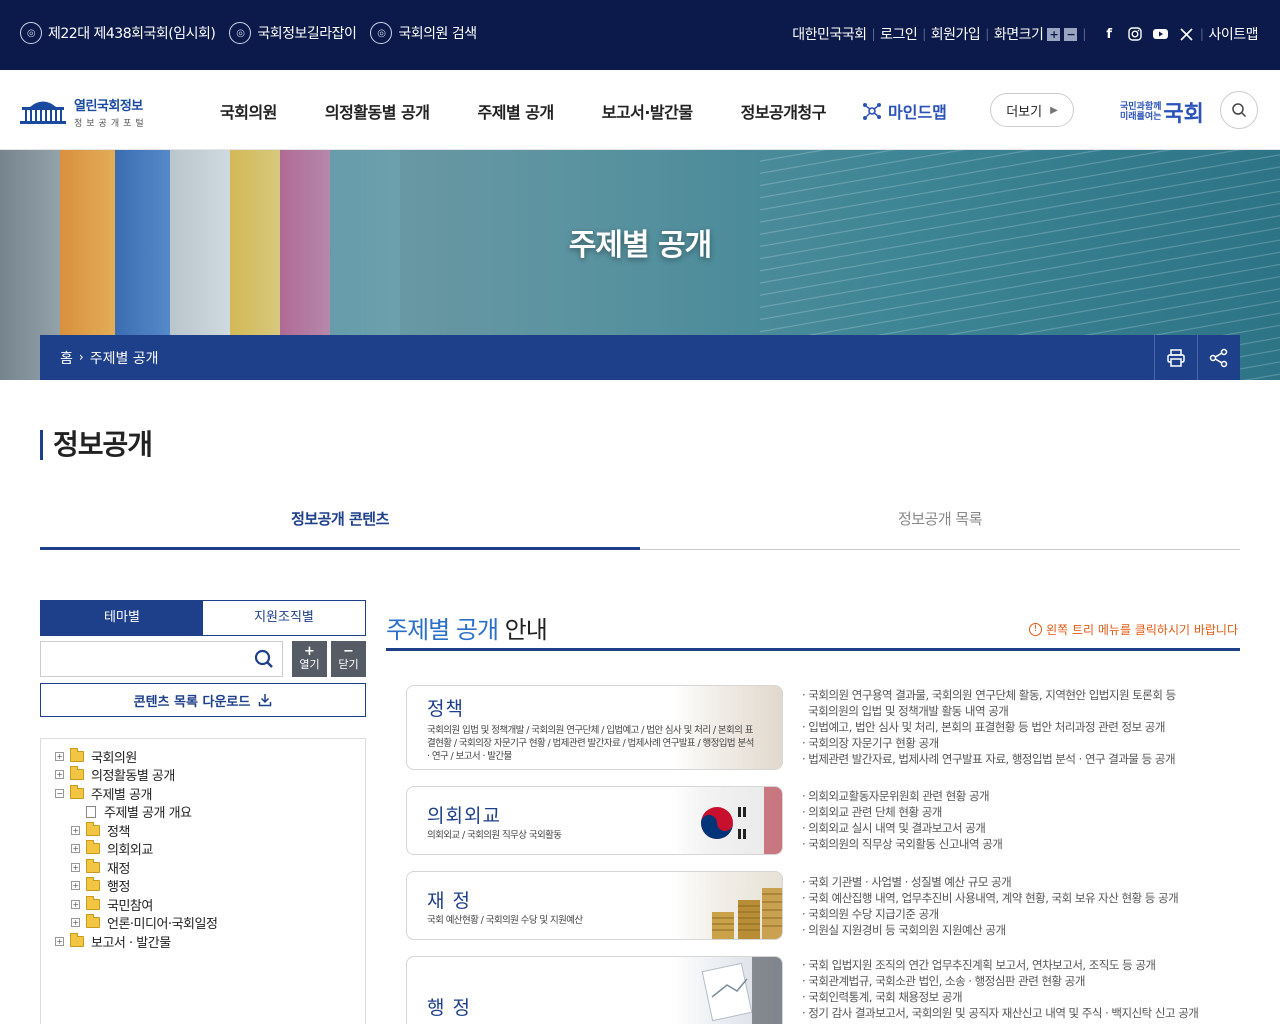  What do you see at coordinates (203, 886) in the screenshot?
I see `tree-node: + 행정` at bounding box center [203, 886].